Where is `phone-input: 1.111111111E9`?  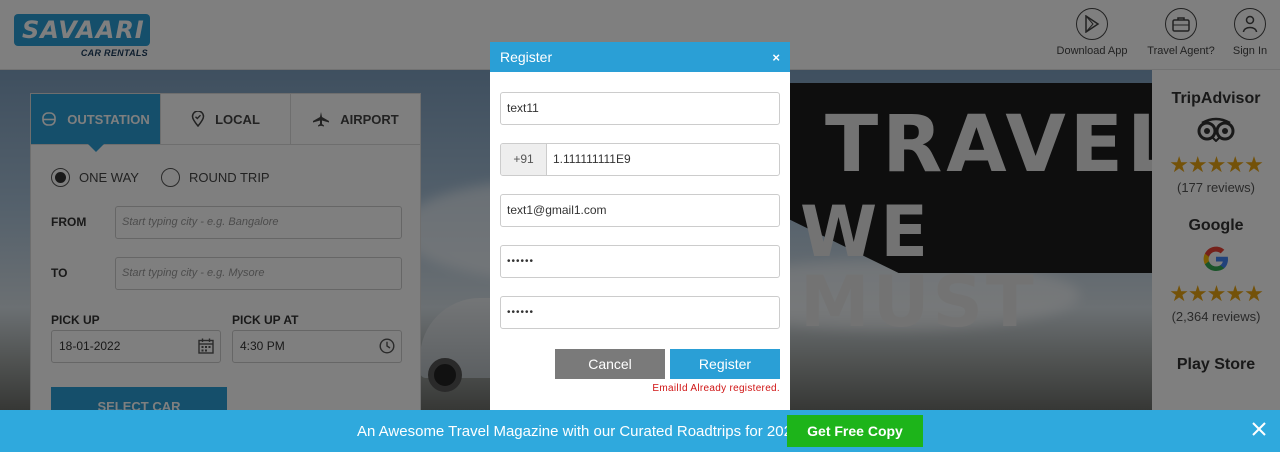 phone-input: 1.111111111E9 is located at coordinates (663, 159).